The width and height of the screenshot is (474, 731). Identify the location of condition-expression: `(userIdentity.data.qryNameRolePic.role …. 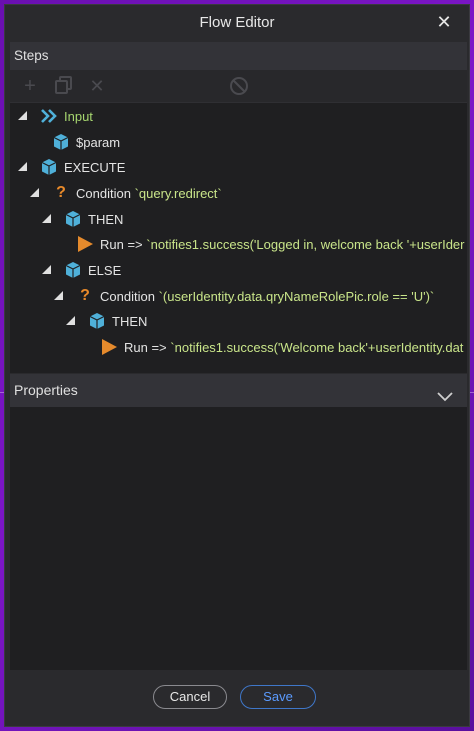
(296, 296).